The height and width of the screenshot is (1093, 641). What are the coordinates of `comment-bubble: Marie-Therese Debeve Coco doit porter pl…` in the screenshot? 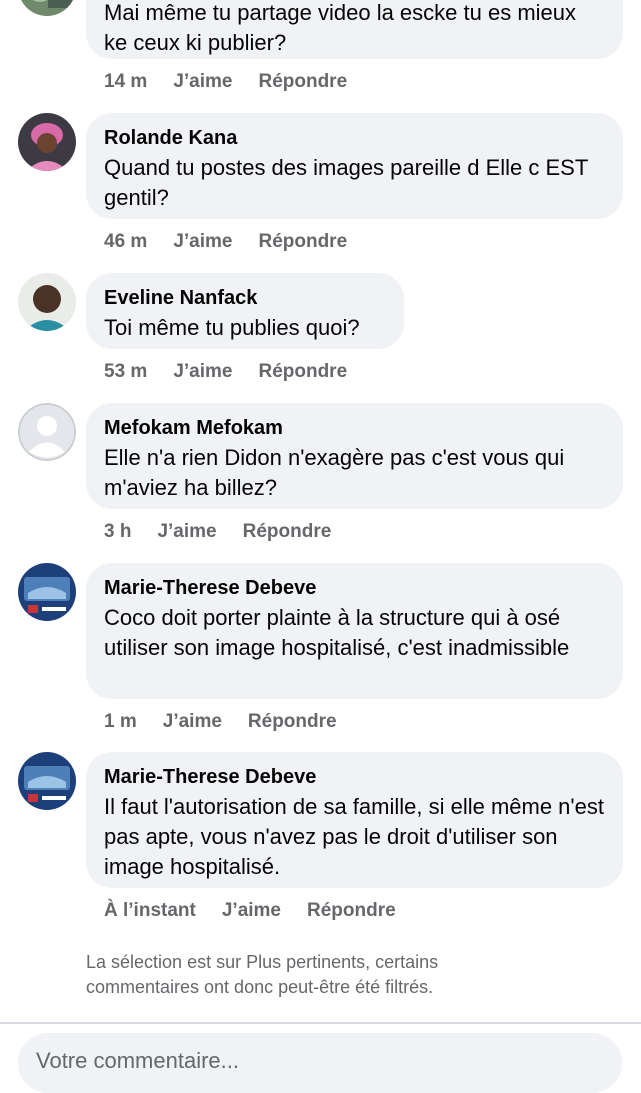 It's located at (354, 631).